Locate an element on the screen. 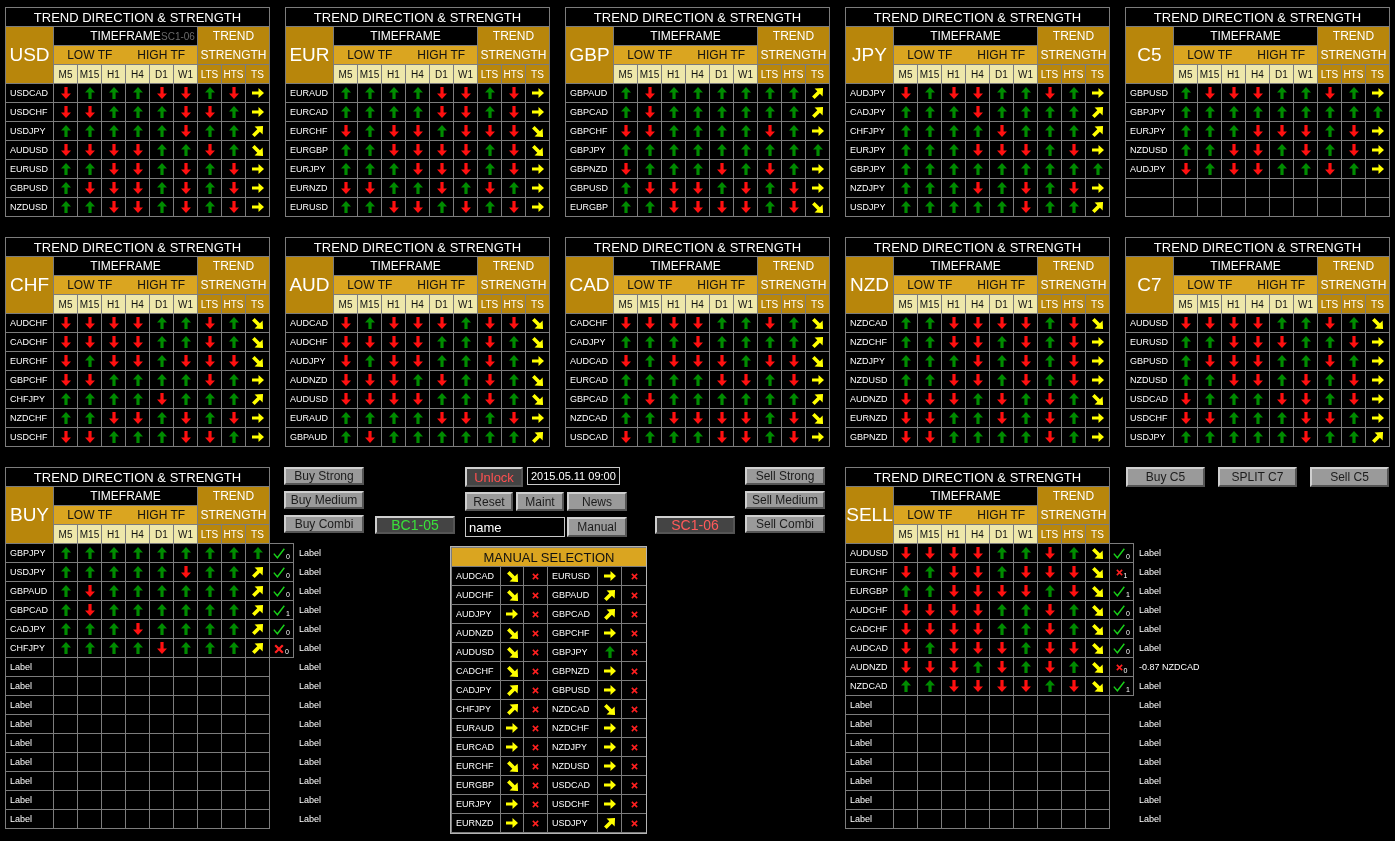  tool-button: Maint is located at coordinates (540, 501).